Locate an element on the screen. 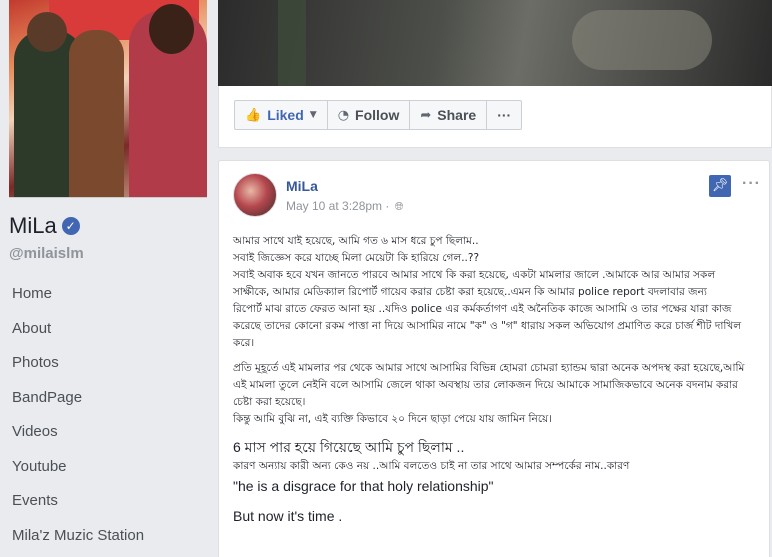  profile-photo is located at coordinates (108, 99).